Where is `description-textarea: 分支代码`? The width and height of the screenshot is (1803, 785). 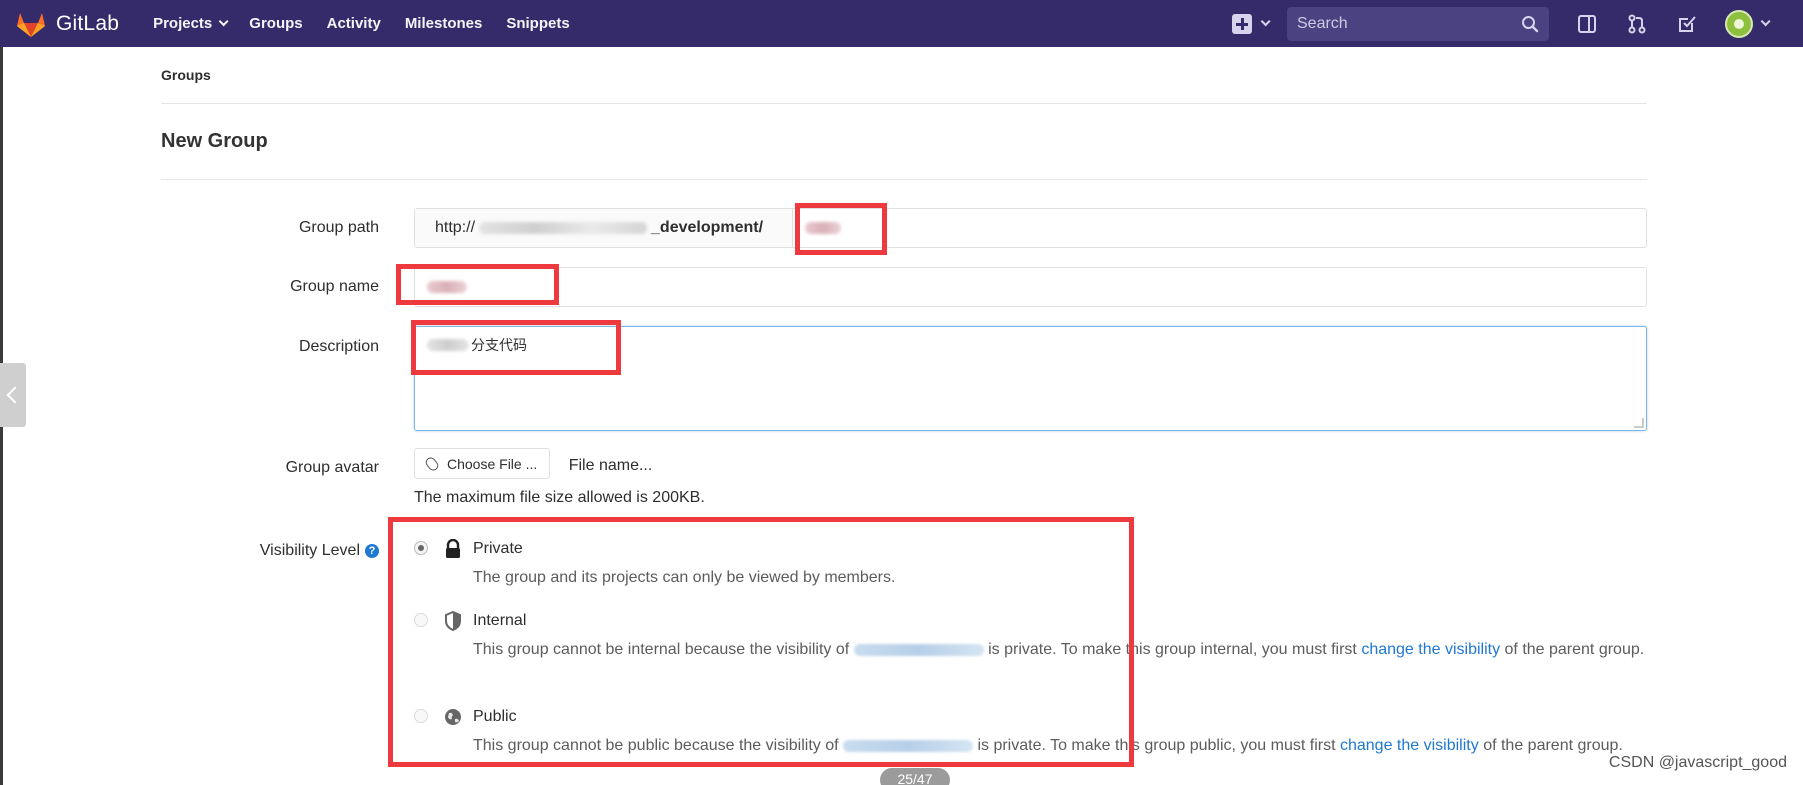
description-textarea: 分支代码 is located at coordinates (1030, 378).